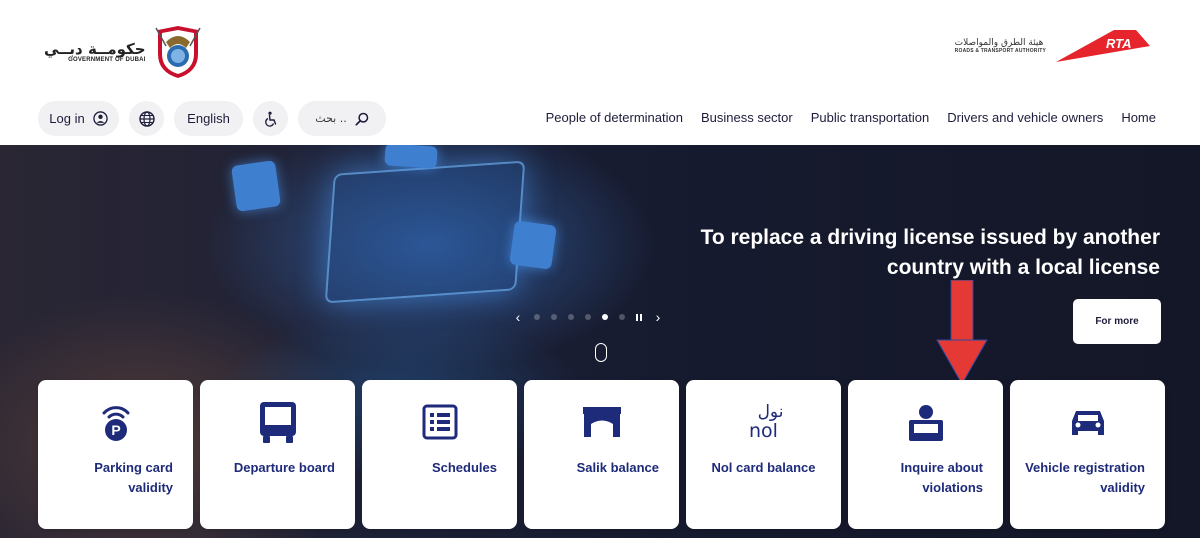 The height and width of the screenshot is (538, 1200). What do you see at coordinates (1117, 321) in the screenshot?
I see `for-more-button: For more` at bounding box center [1117, 321].